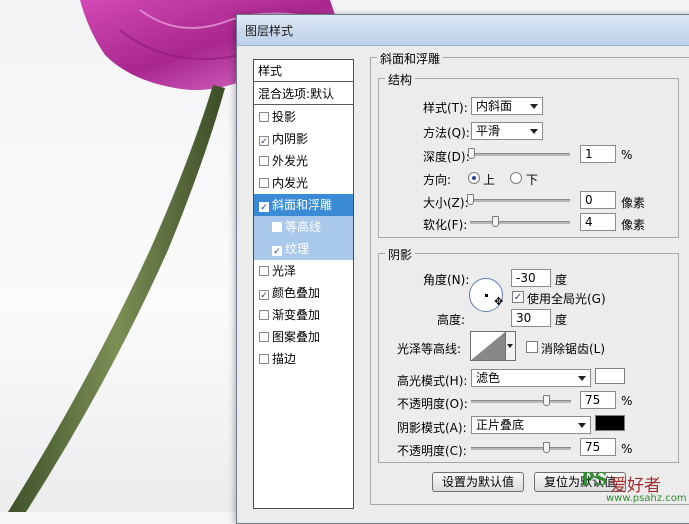  Describe the element at coordinates (451, 320) in the screenshot. I see `altitude-label: 高度:` at that location.